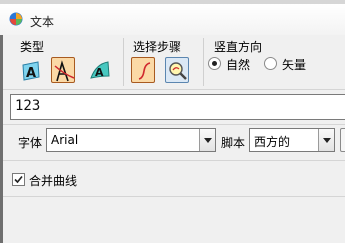 This screenshot has height=243, width=345. I want to click on merge-curves-label: 合并曲线, so click(53, 180).